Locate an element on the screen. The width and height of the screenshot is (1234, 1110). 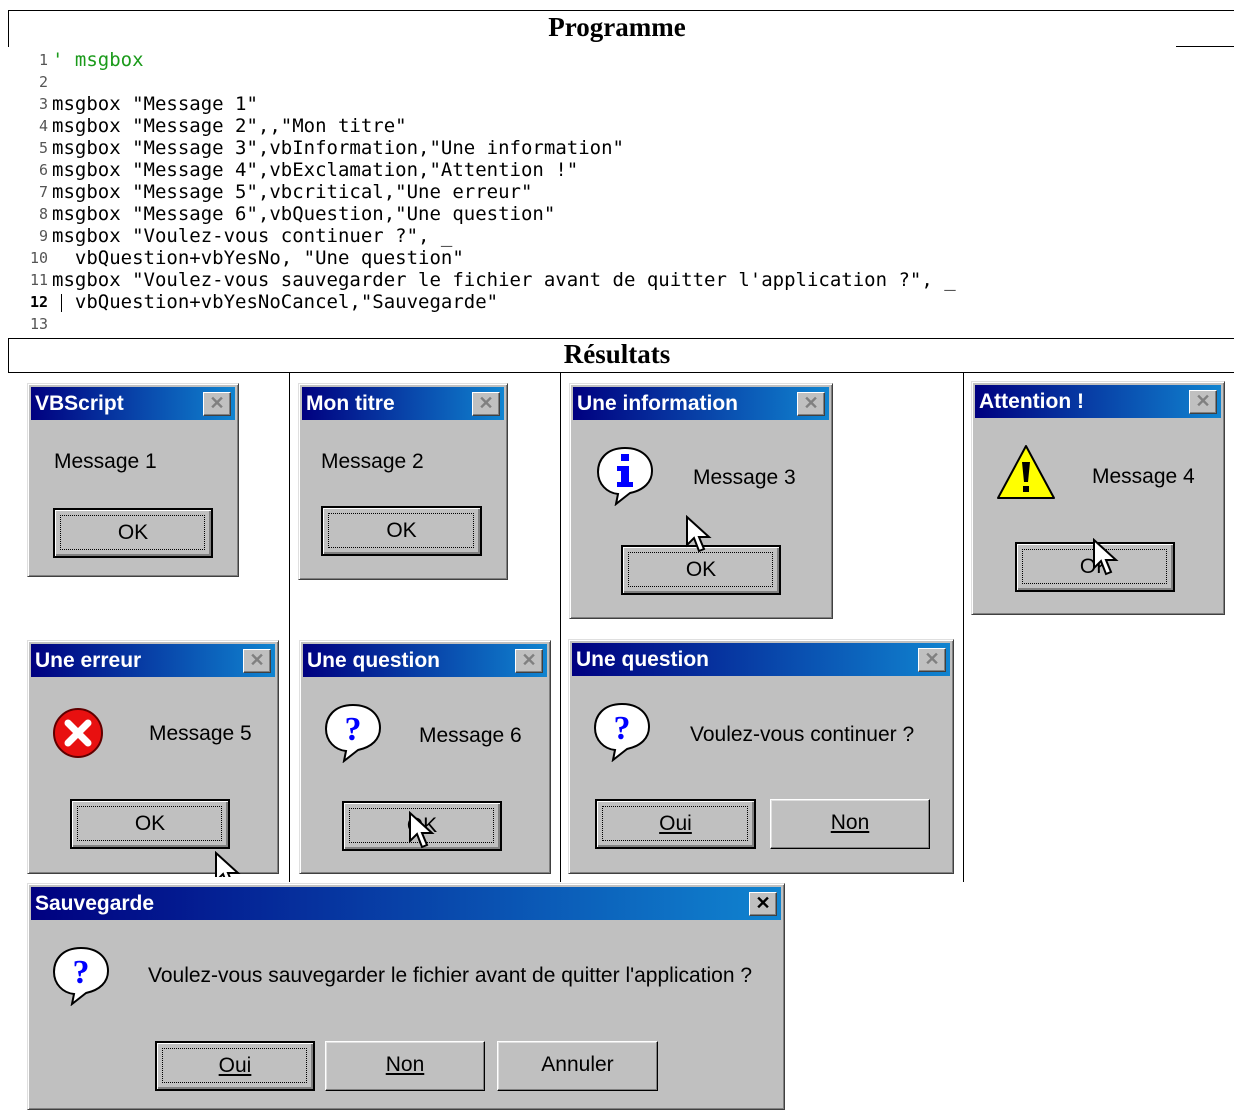
dialog-message: Message 5 is located at coordinates (200, 733).